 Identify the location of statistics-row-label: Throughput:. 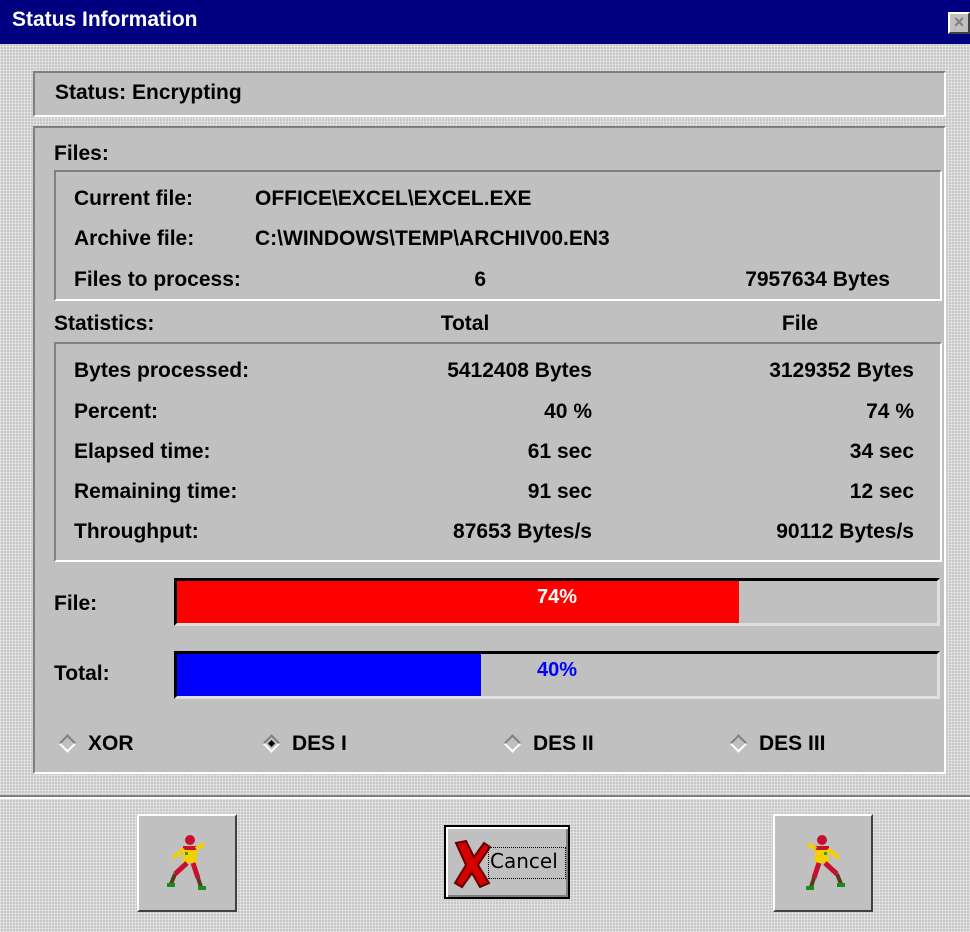
(136, 531).